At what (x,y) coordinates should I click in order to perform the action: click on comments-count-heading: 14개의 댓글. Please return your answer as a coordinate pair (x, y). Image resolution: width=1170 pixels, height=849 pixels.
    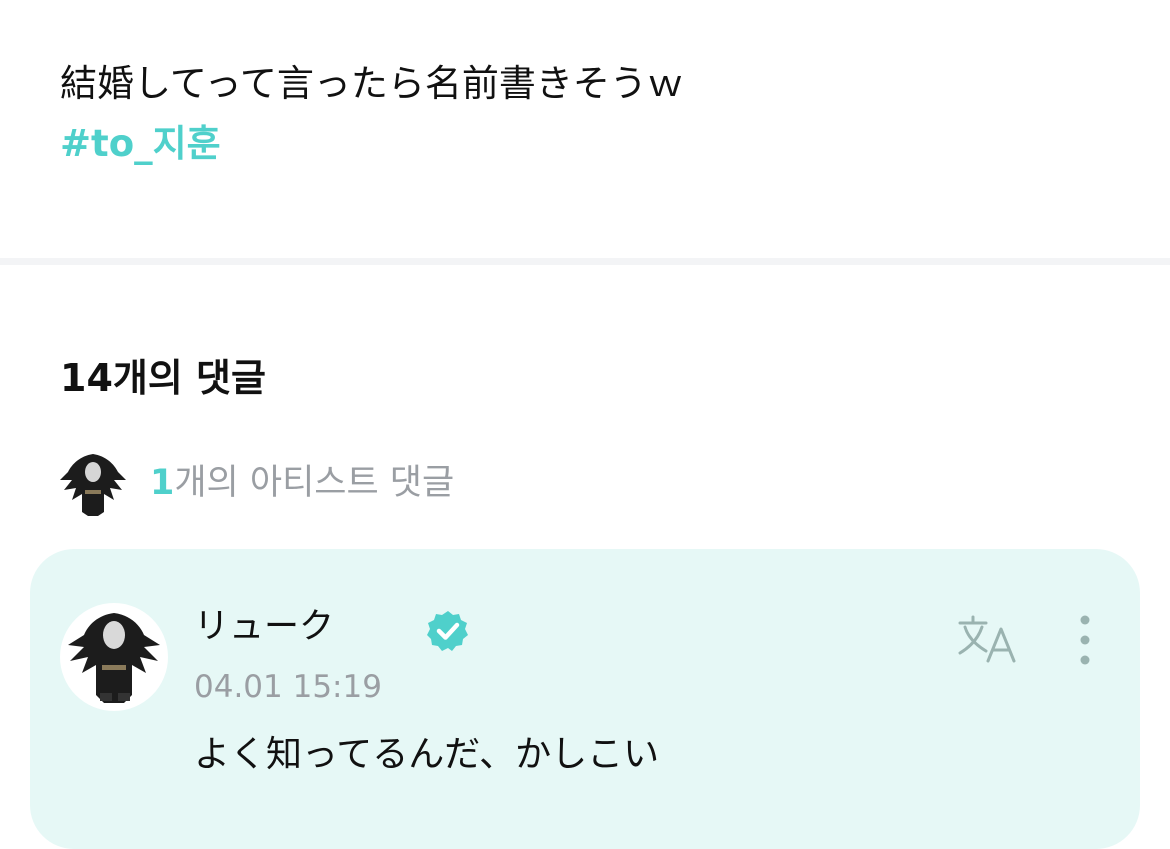
    Looking at the image, I should click on (163, 378).